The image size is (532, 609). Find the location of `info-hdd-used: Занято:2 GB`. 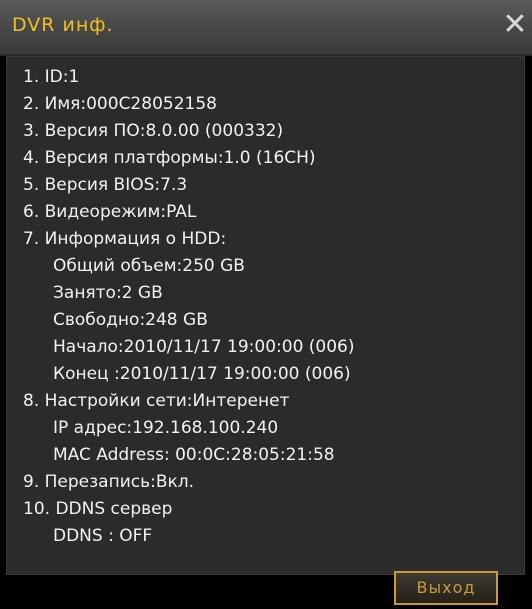

info-hdd-used: Занято:2 GB is located at coordinates (108, 293).